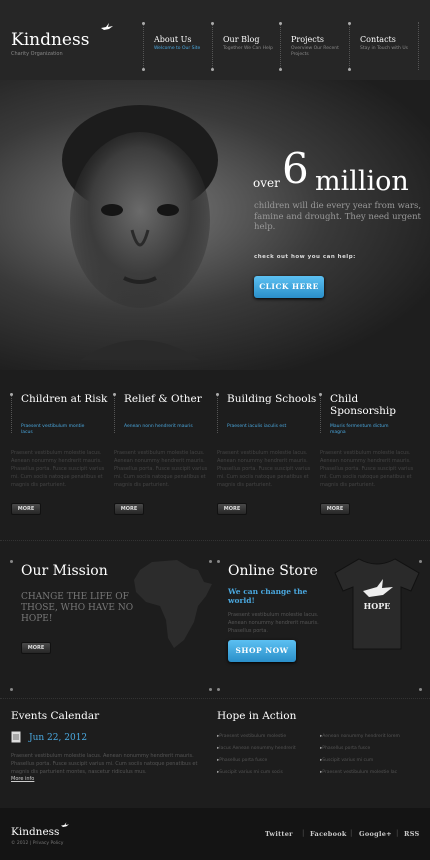 The image size is (430, 860). Describe the element at coordinates (158, 426) in the screenshot. I see `column-subtitle: Aenean nonn hendrerit mauris` at that location.